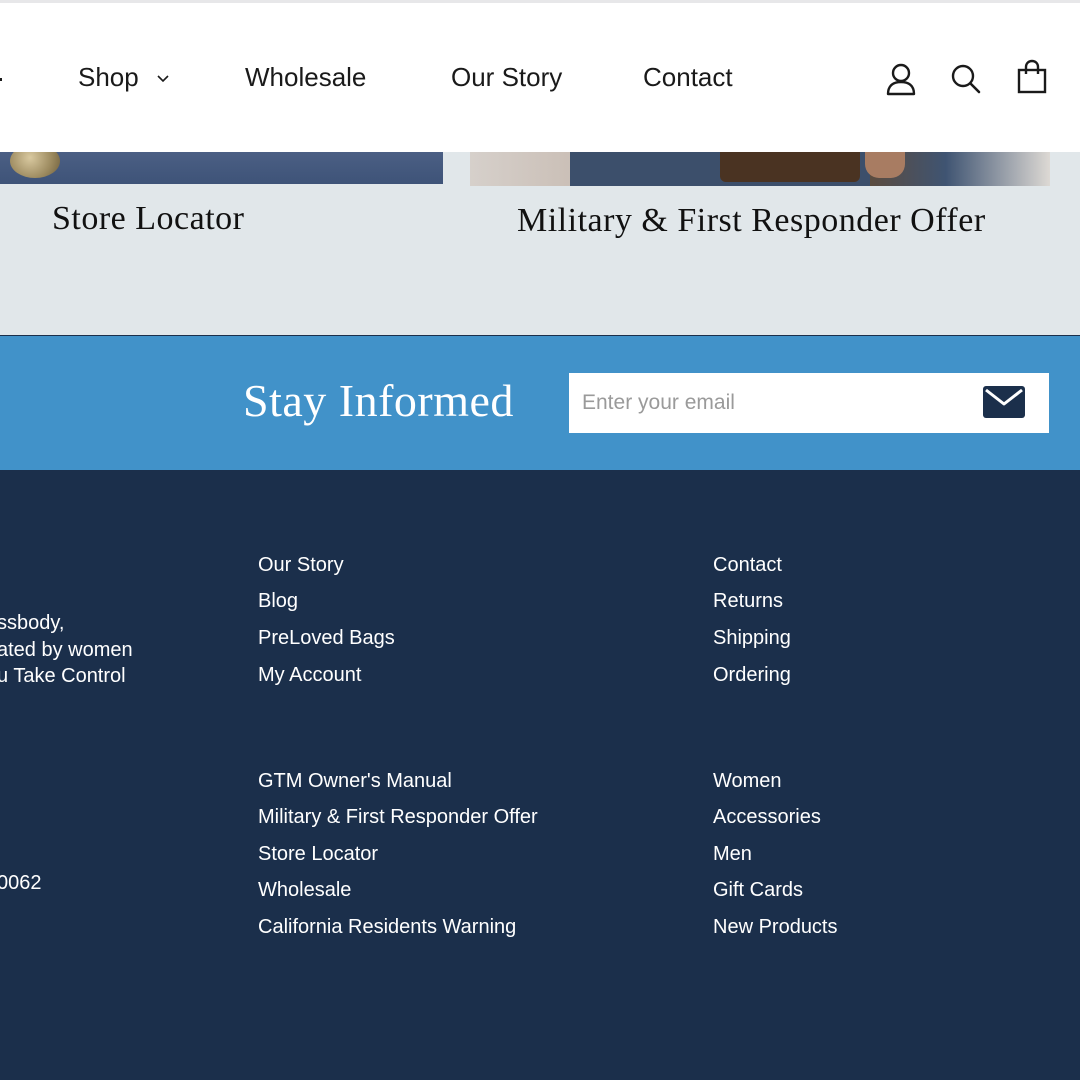 The image size is (1080, 1080). What do you see at coordinates (790, 167) in the screenshot?
I see `bag-graphic` at bounding box center [790, 167].